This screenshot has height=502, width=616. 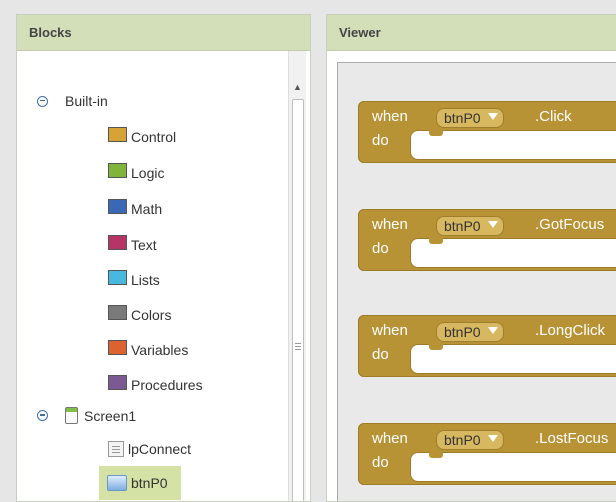 I want to click on event-name: .LostFocus, so click(x=572, y=438).